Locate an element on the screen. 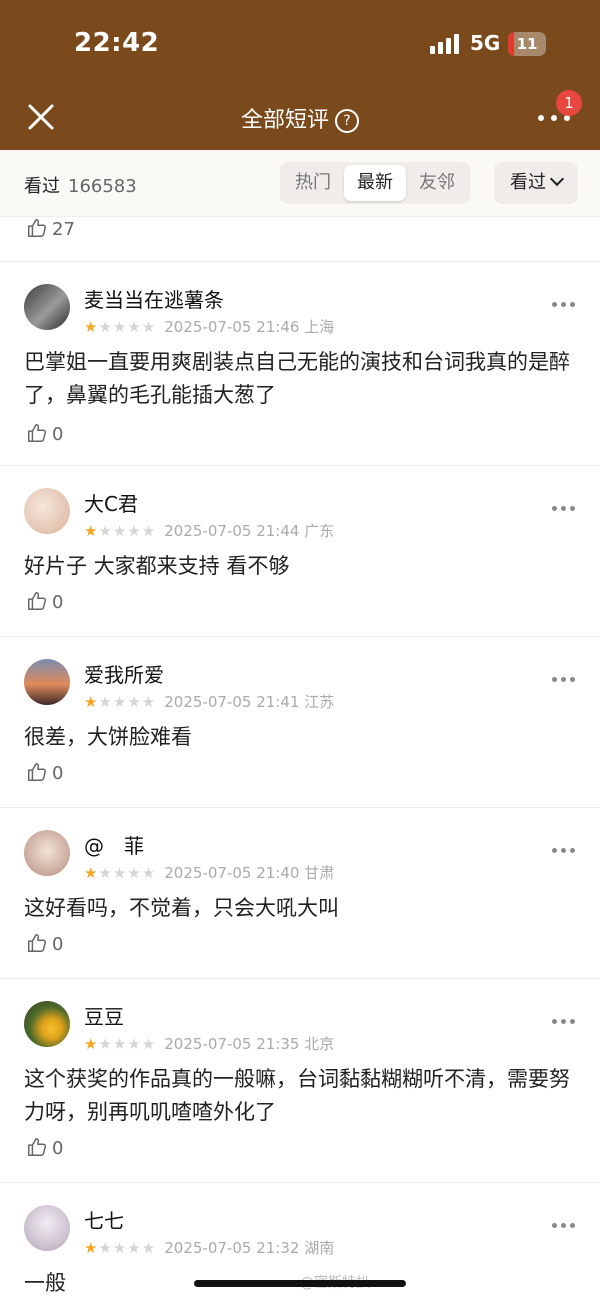 The image size is (600, 1300). review-meta: ★★★★★ 2025-07-05 21:46 上海 is located at coordinates (209, 326).